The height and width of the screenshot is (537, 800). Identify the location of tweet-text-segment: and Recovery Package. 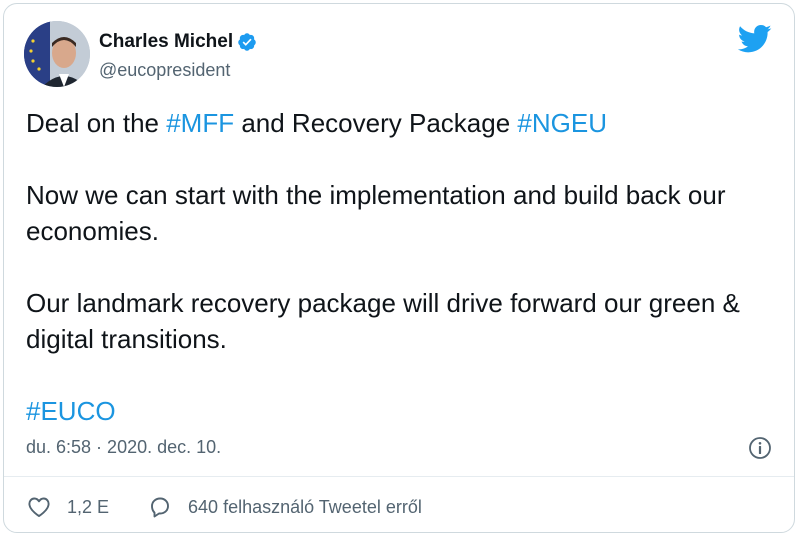
(376, 123).